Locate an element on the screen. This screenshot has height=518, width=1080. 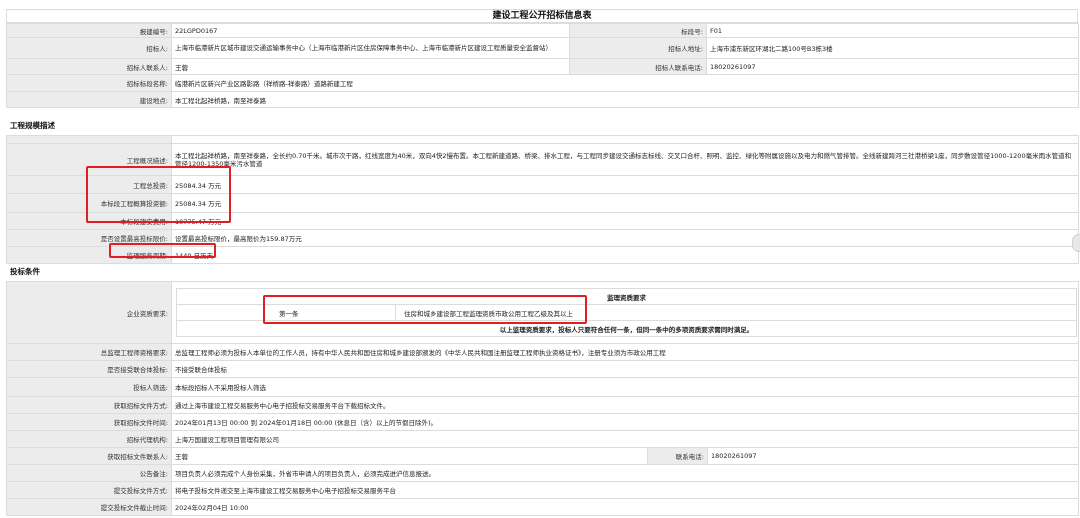
report-no-value: 22LGPD0167 is located at coordinates (370, 30).